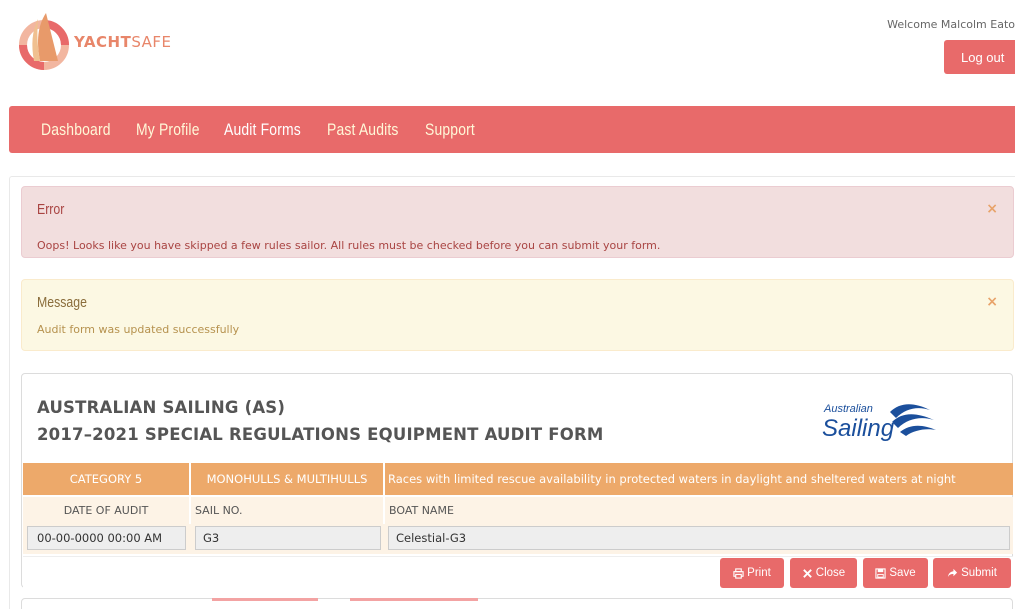 Image resolution: width=1015 pixels, height=609 pixels. What do you see at coordinates (138, 329) in the screenshot?
I see `message-alert-text: Audit form was updated successfully` at bounding box center [138, 329].